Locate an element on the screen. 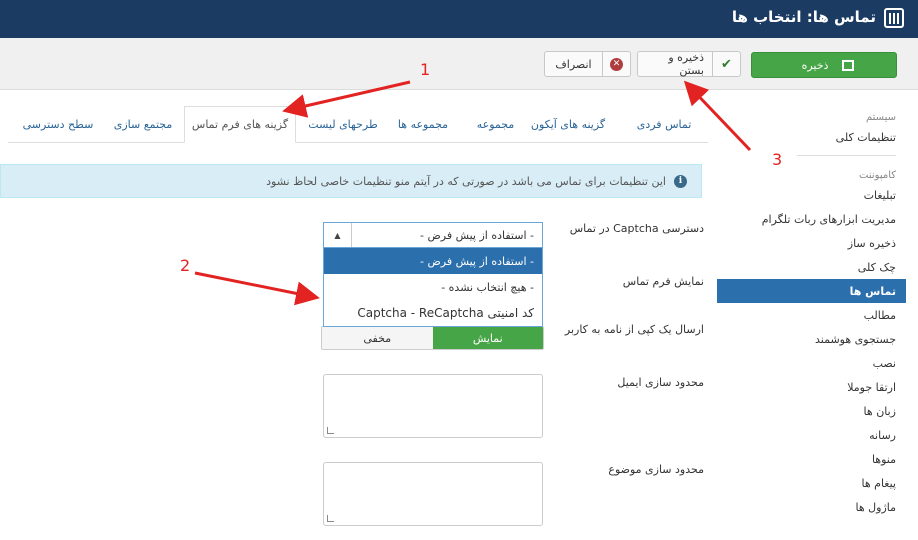 The image size is (918, 540). subject-limit-textarea is located at coordinates (433, 494).